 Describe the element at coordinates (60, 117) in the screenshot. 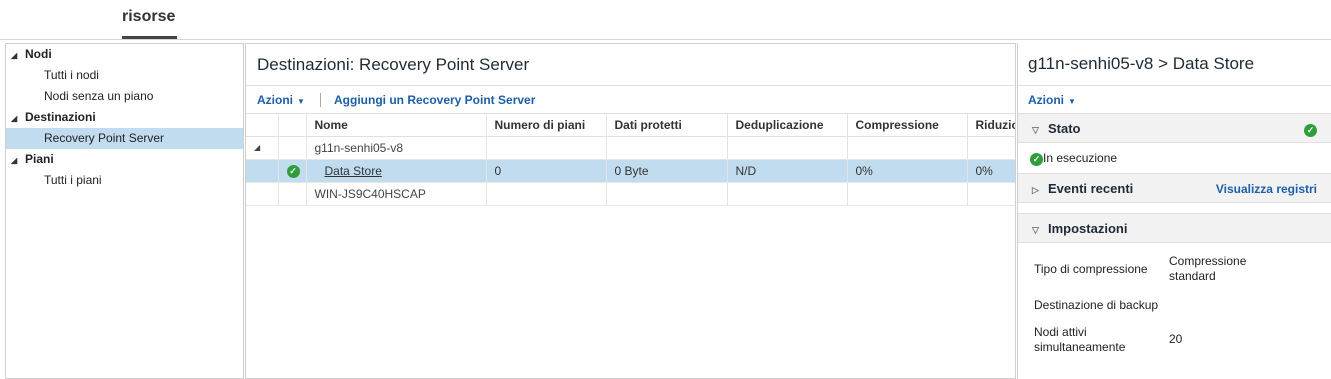

I see `tree-group-label: Destinazioni` at that location.